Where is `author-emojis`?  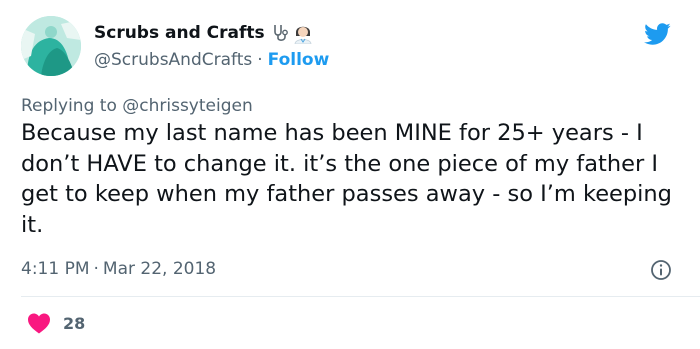
author-emojis is located at coordinates (292, 33).